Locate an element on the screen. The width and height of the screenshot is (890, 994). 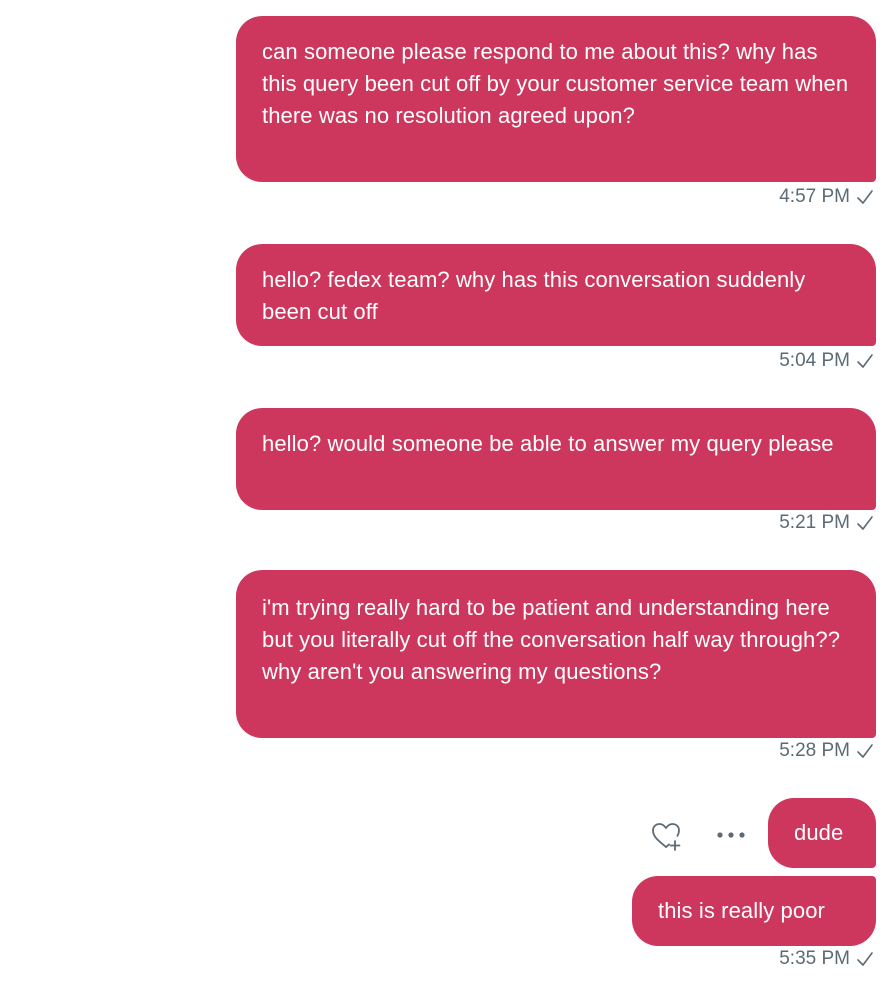
like-button is located at coordinates (666, 836).